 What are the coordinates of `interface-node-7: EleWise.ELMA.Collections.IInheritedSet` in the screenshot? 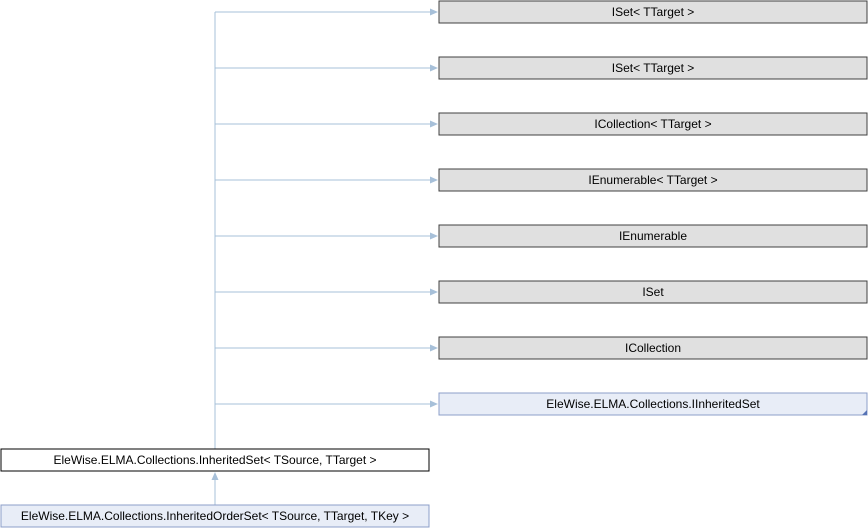 It's located at (653, 404).